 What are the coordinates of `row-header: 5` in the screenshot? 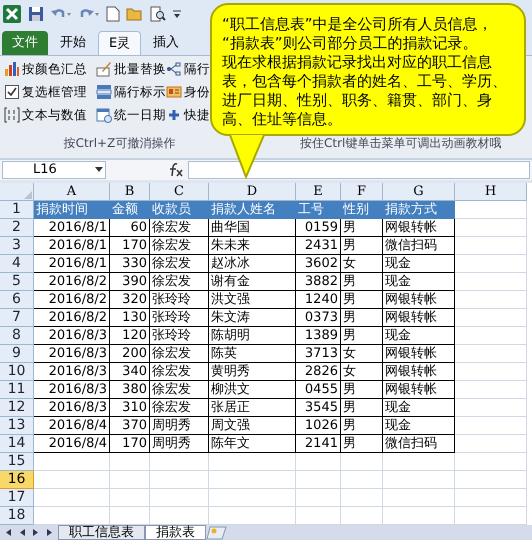 It's located at (17, 282).